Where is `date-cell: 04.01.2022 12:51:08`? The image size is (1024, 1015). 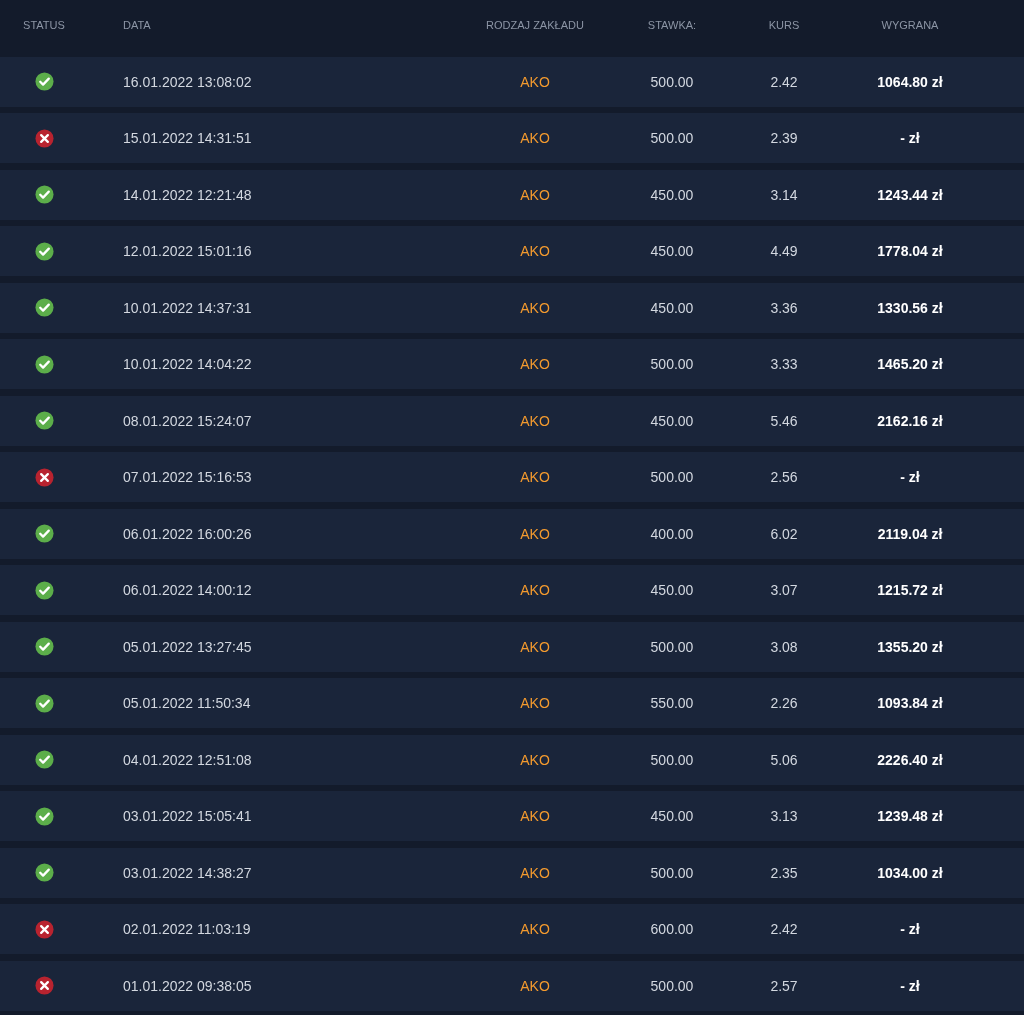 date-cell: 04.01.2022 12:51:08 is located at coordinates (187, 759).